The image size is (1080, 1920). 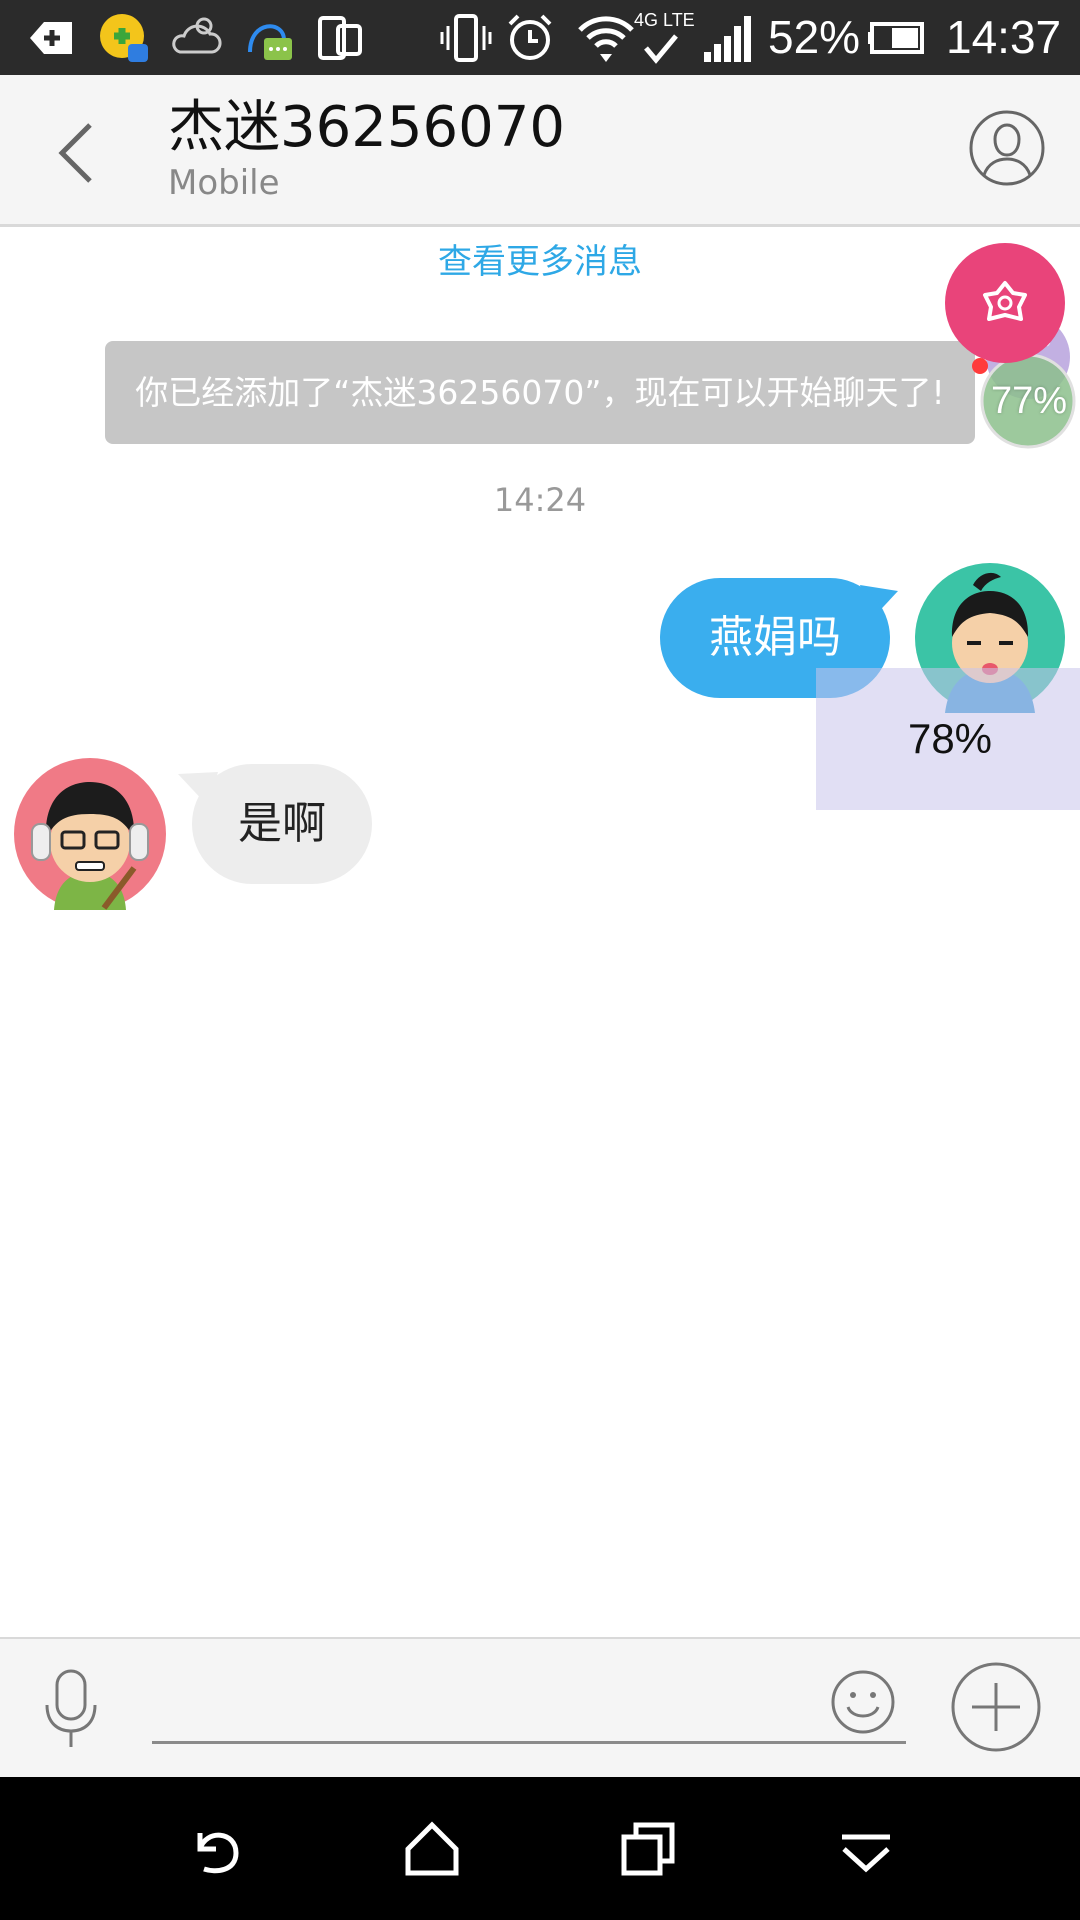 I want to click on system-nav-bar, so click(x=540, y=1848).